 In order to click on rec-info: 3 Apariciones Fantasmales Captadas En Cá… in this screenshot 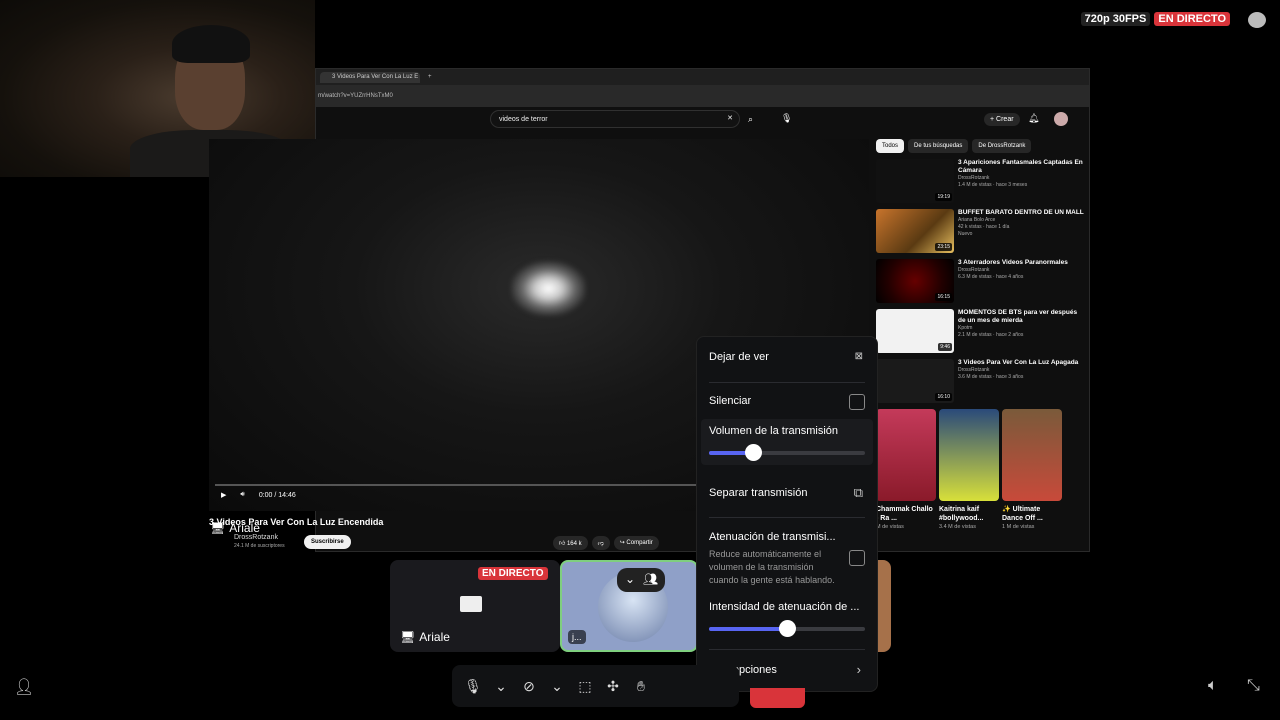, I will do `click(1022, 181)`.